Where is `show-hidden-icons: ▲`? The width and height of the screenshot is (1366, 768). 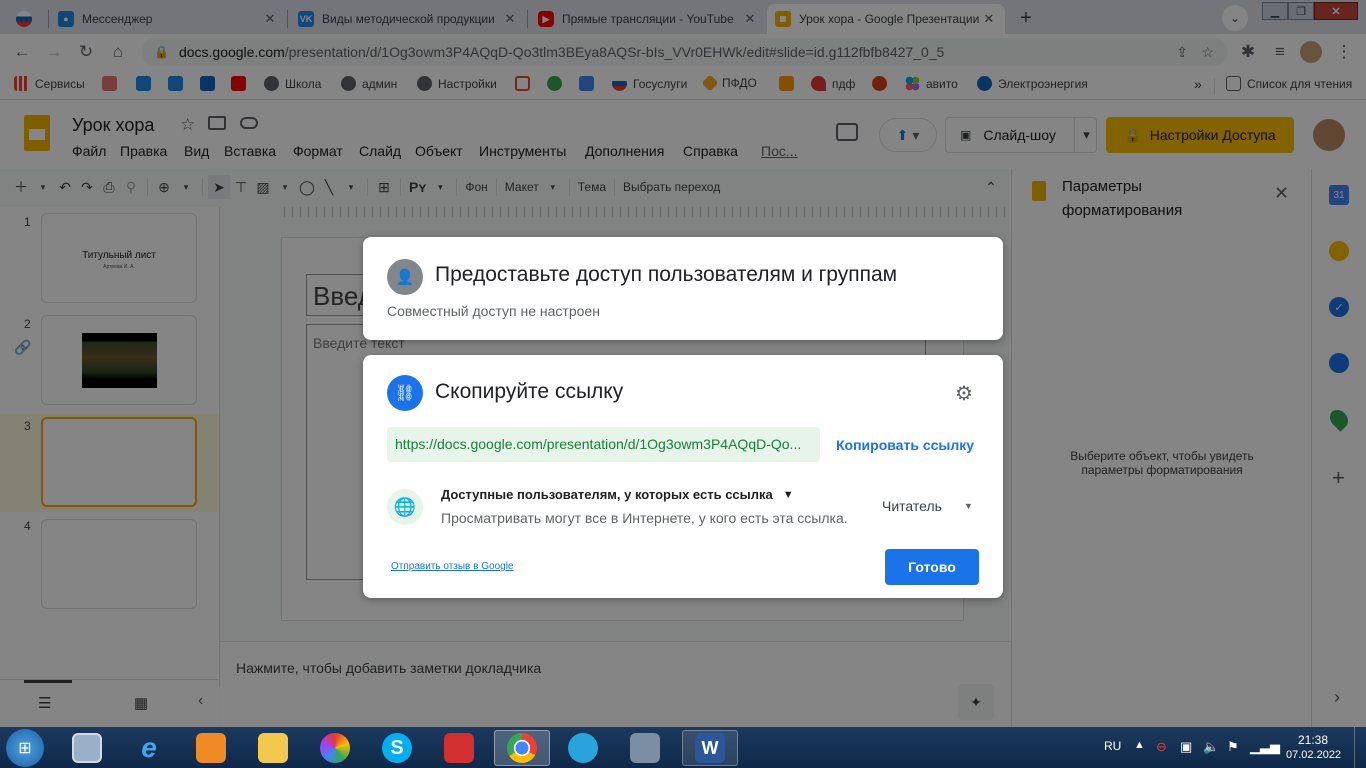
show-hidden-icons: ▲ is located at coordinates (1139, 745).